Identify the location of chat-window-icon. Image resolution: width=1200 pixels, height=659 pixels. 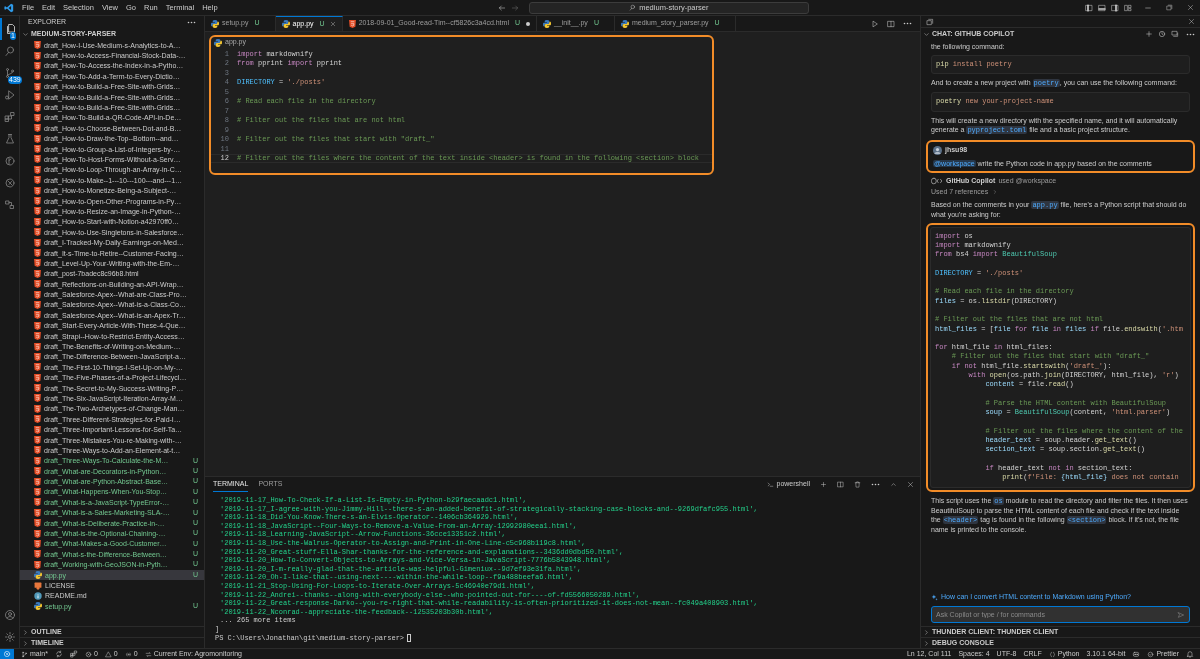
(1175, 34).